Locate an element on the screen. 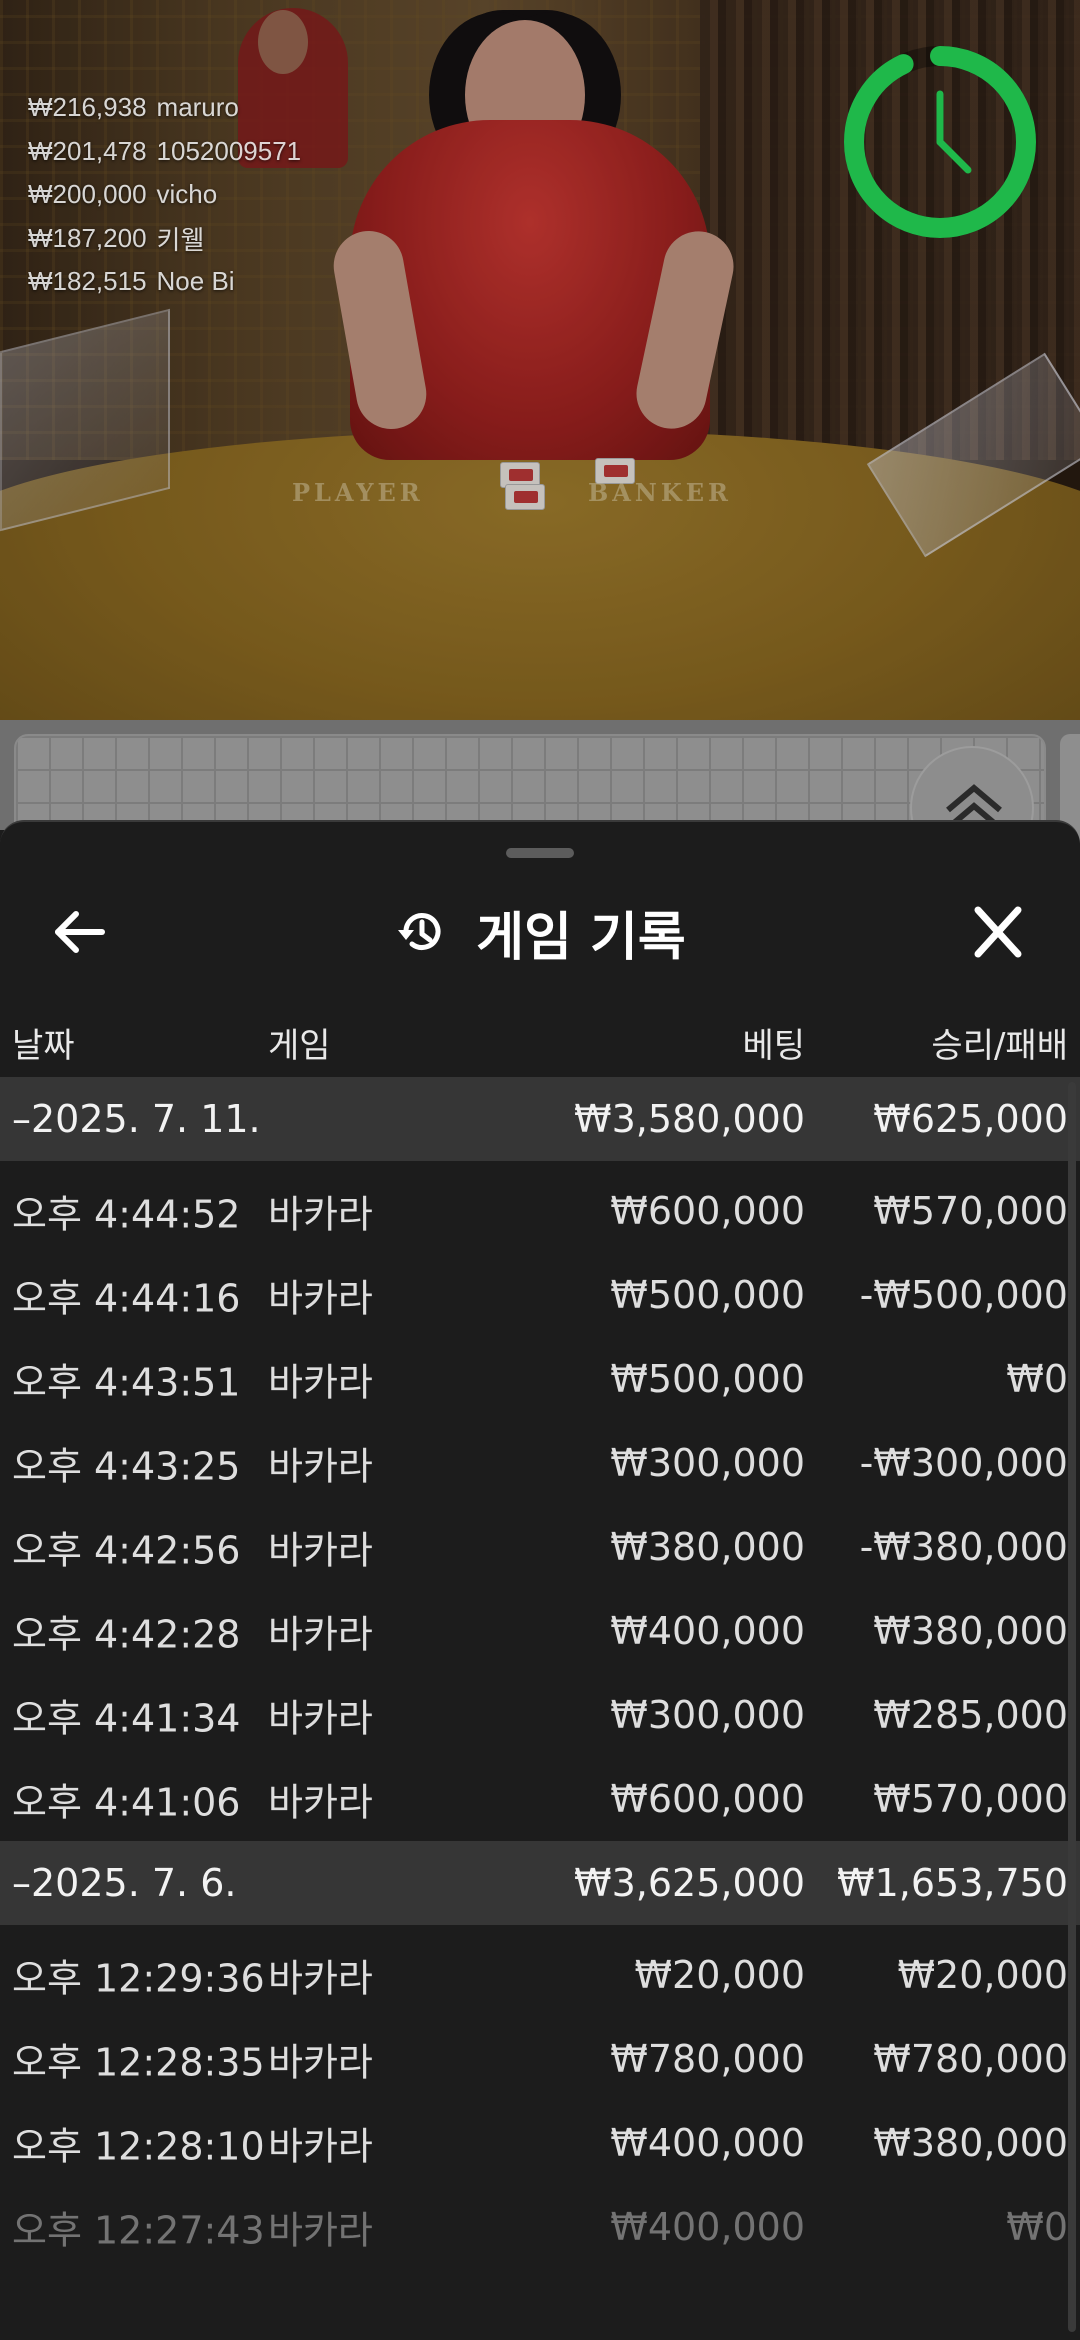 This screenshot has height=2340, width=1080. row-bet: ₩780,000 is located at coordinates (707, 2059).